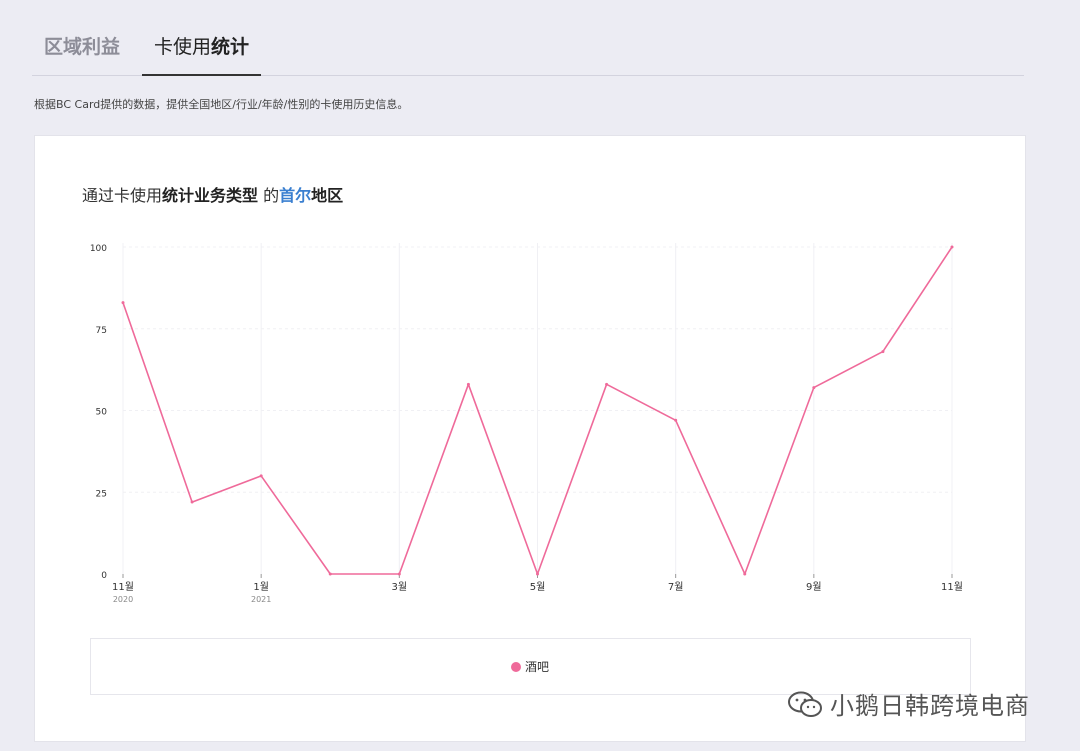 This screenshot has height=751, width=1080. What do you see at coordinates (82, 54) in the screenshot?
I see `tab-regional-benefits: 区域利益` at bounding box center [82, 54].